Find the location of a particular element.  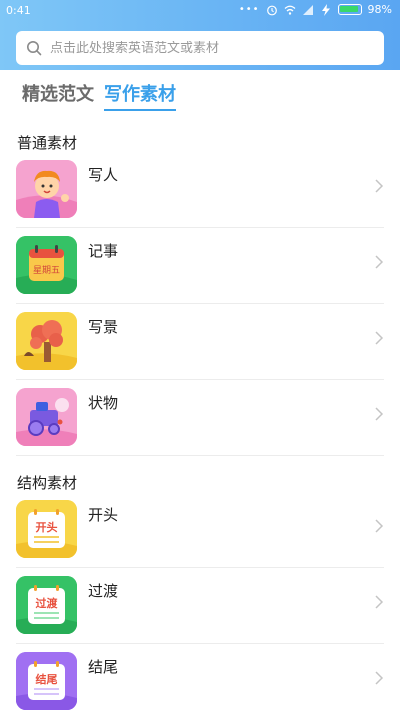

notepad-icon: 结尾 is located at coordinates (46, 681).